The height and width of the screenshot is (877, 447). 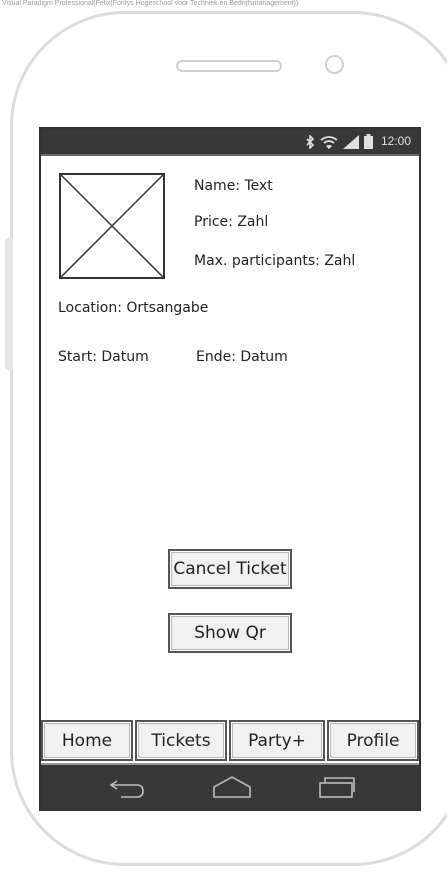 I want to click on phone-camera, so click(x=334, y=64).